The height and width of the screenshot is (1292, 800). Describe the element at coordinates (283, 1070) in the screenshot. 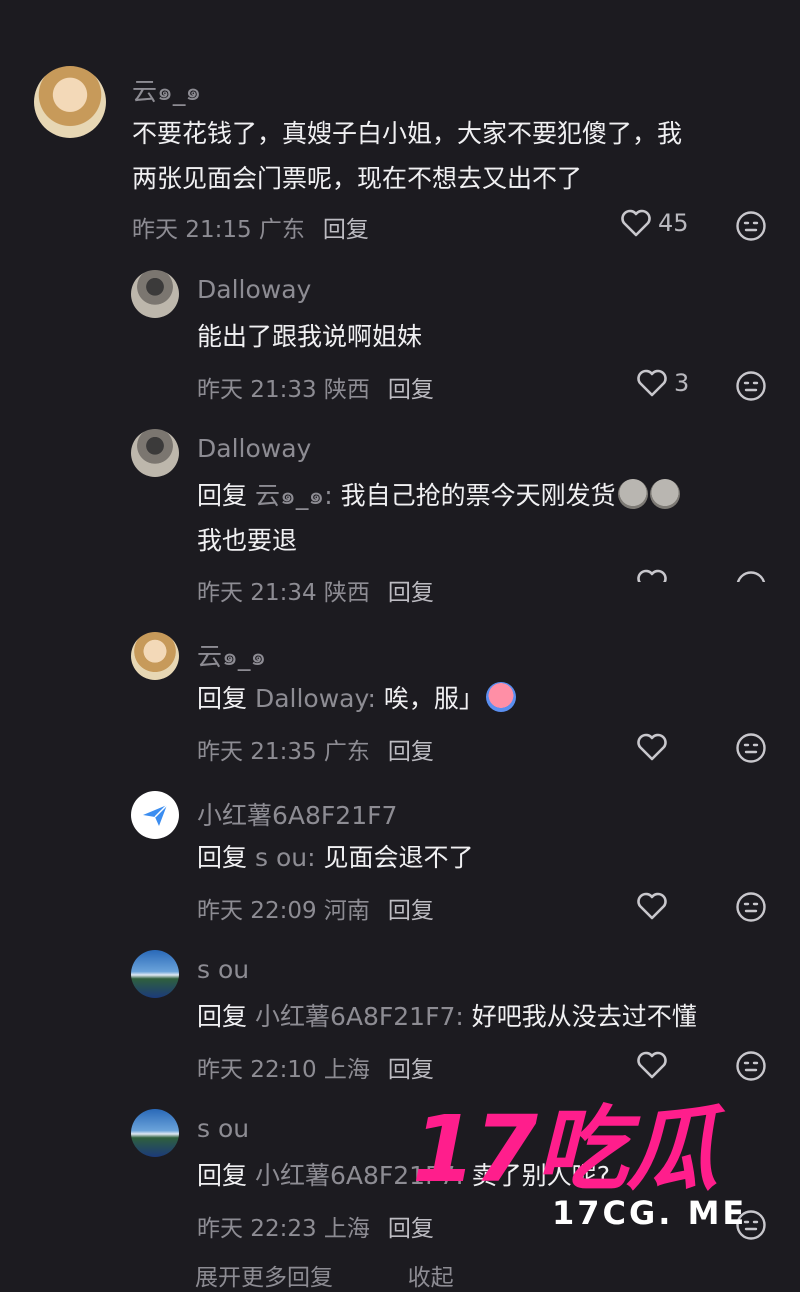

I see `comment-time: 昨天 22:10 上海` at that location.